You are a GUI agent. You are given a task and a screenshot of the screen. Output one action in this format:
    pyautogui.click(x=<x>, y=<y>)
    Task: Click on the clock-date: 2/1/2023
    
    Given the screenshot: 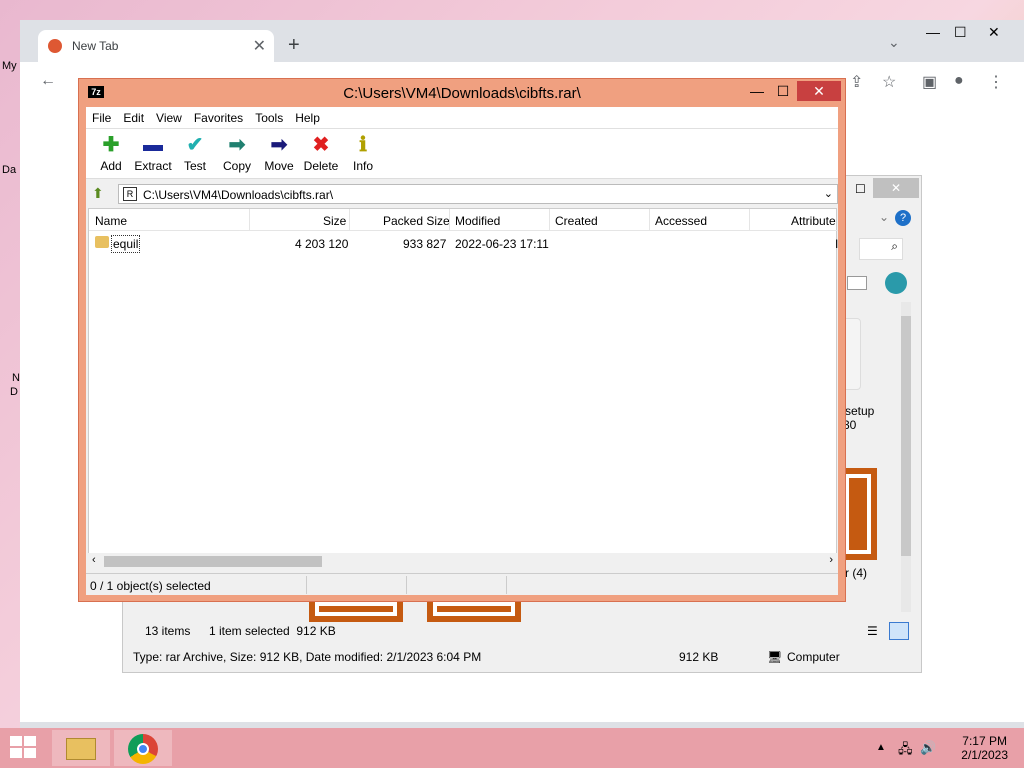 What is the action you would take?
    pyautogui.click(x=984, y=755)
    